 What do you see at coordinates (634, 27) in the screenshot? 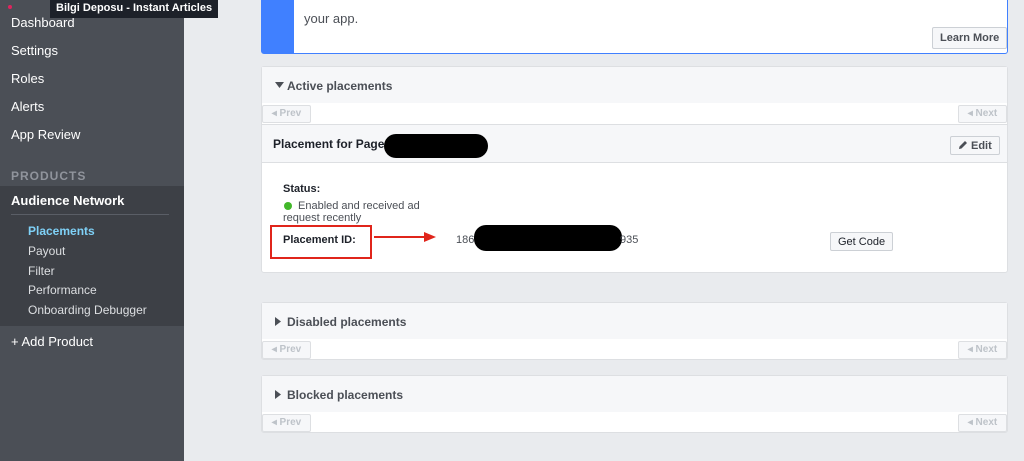
I see `info-panel: your app. Learn More` at bounding box center [634, 27].